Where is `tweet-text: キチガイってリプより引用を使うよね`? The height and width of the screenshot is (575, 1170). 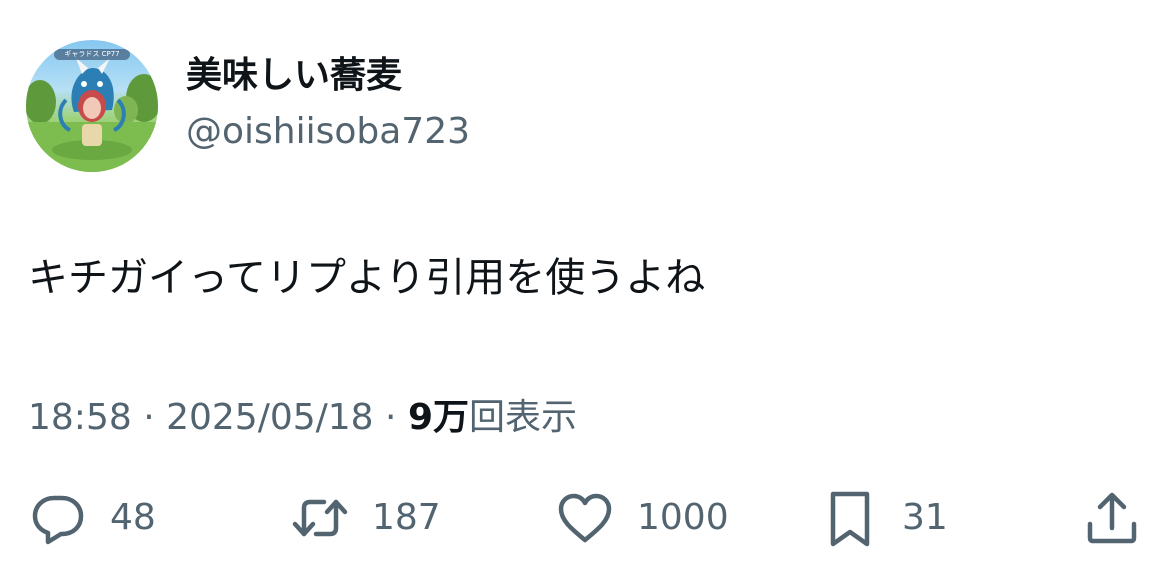 tweet-text: キチガイってリプより引用を使うよね is located at coordinates (367, 278).